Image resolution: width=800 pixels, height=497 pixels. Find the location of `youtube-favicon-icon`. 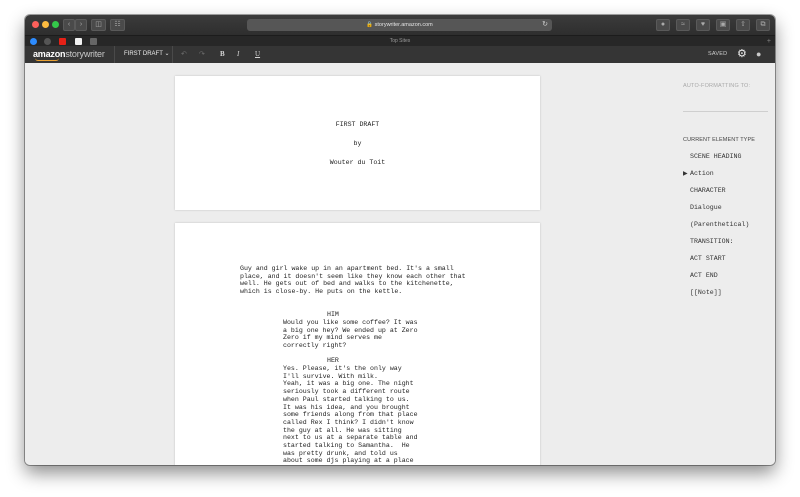

youtube-favicon-icon is located at coordinates (62, 41).